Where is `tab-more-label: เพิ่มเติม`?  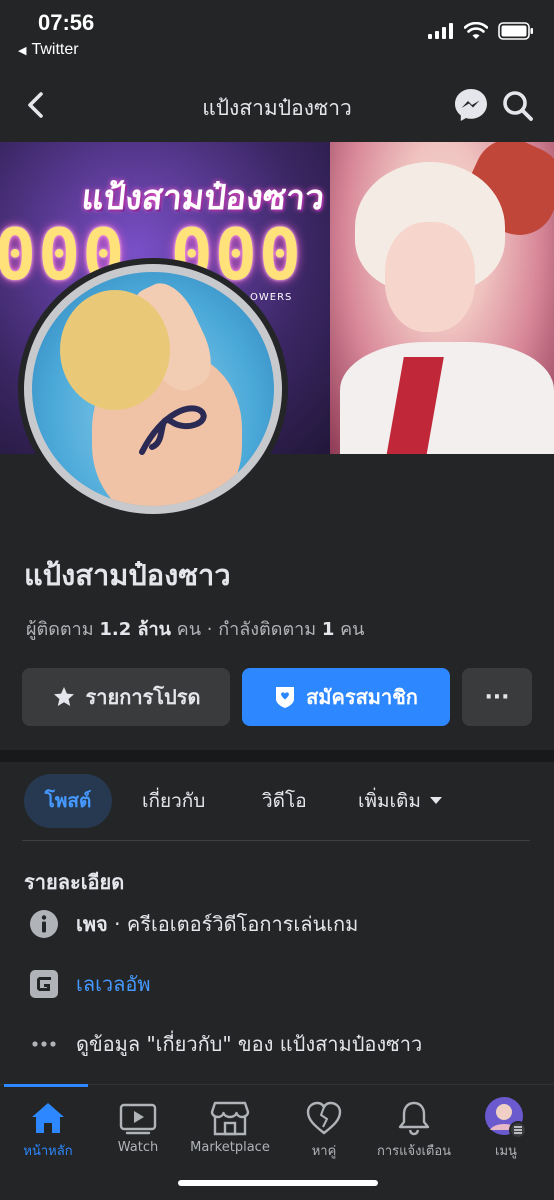 tab-more-label: เพิ่มเติม is located at coordinates (389, 801).